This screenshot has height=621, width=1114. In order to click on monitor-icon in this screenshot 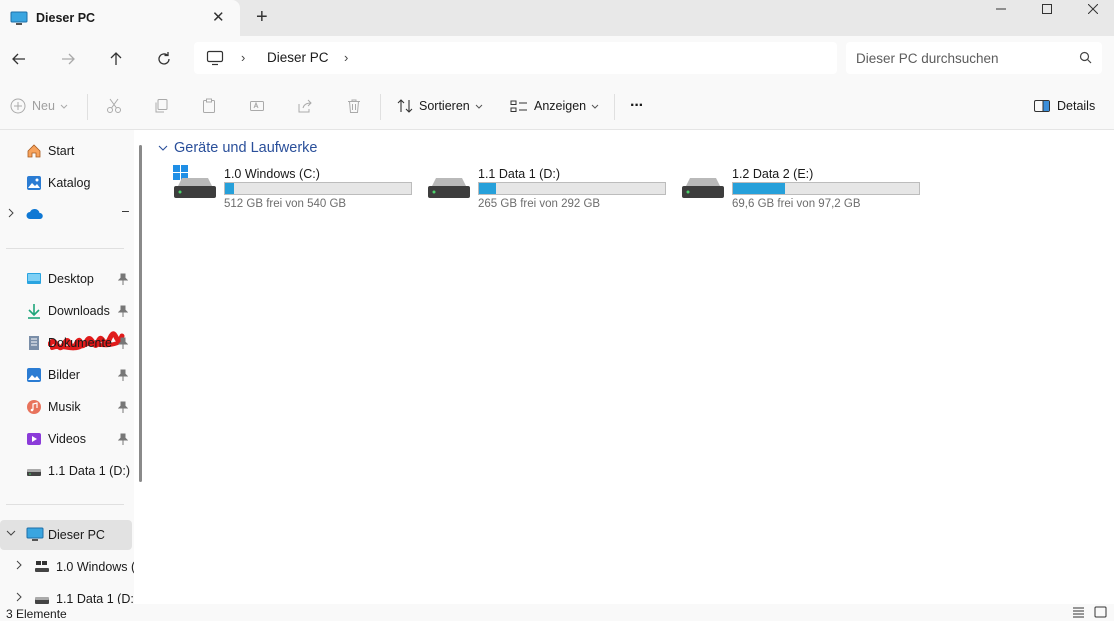, I will do `click(35, 535)`.